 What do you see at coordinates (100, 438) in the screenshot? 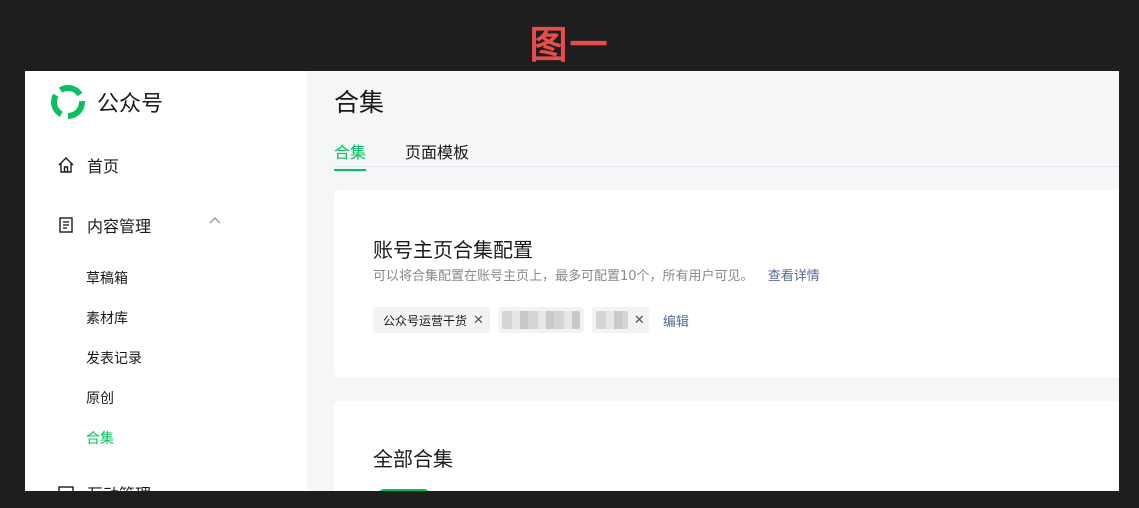
I see `sidebar-subitem-collections: 合集` at bounding box center [100, 438].